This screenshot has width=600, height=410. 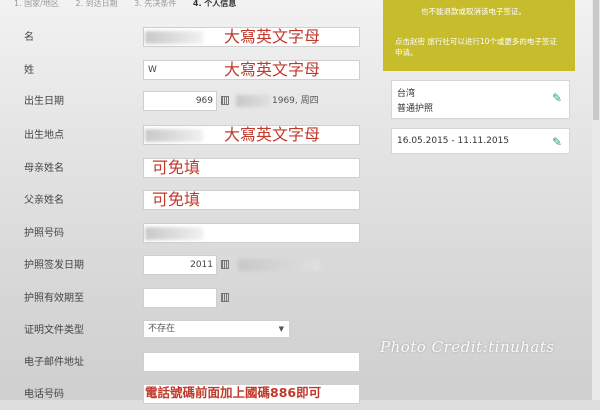 I want to click on mother-name-input: 可免填, so click(x=251, y=168).